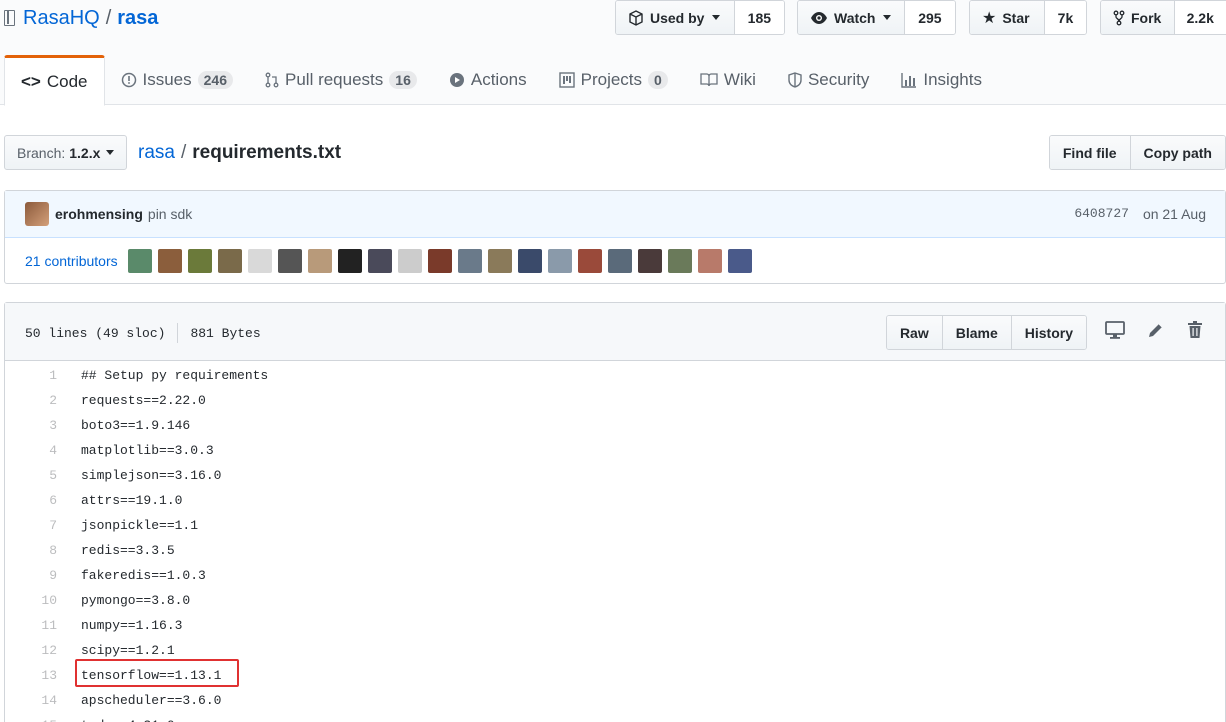  I want to click on line-number: 13, so click(33, 675).